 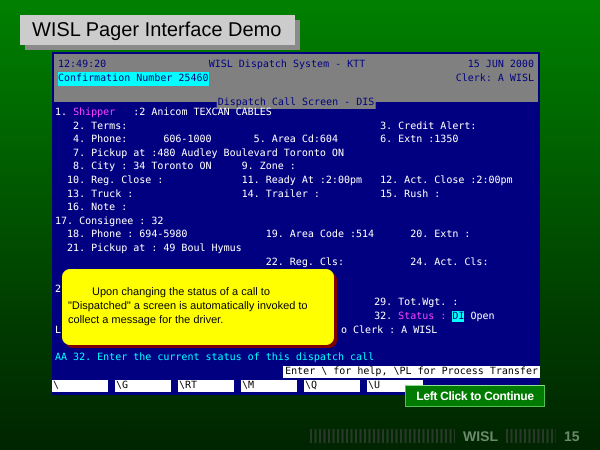 I want to click on field-text: 5. Area Cd:604, so click(x=296, y=140).